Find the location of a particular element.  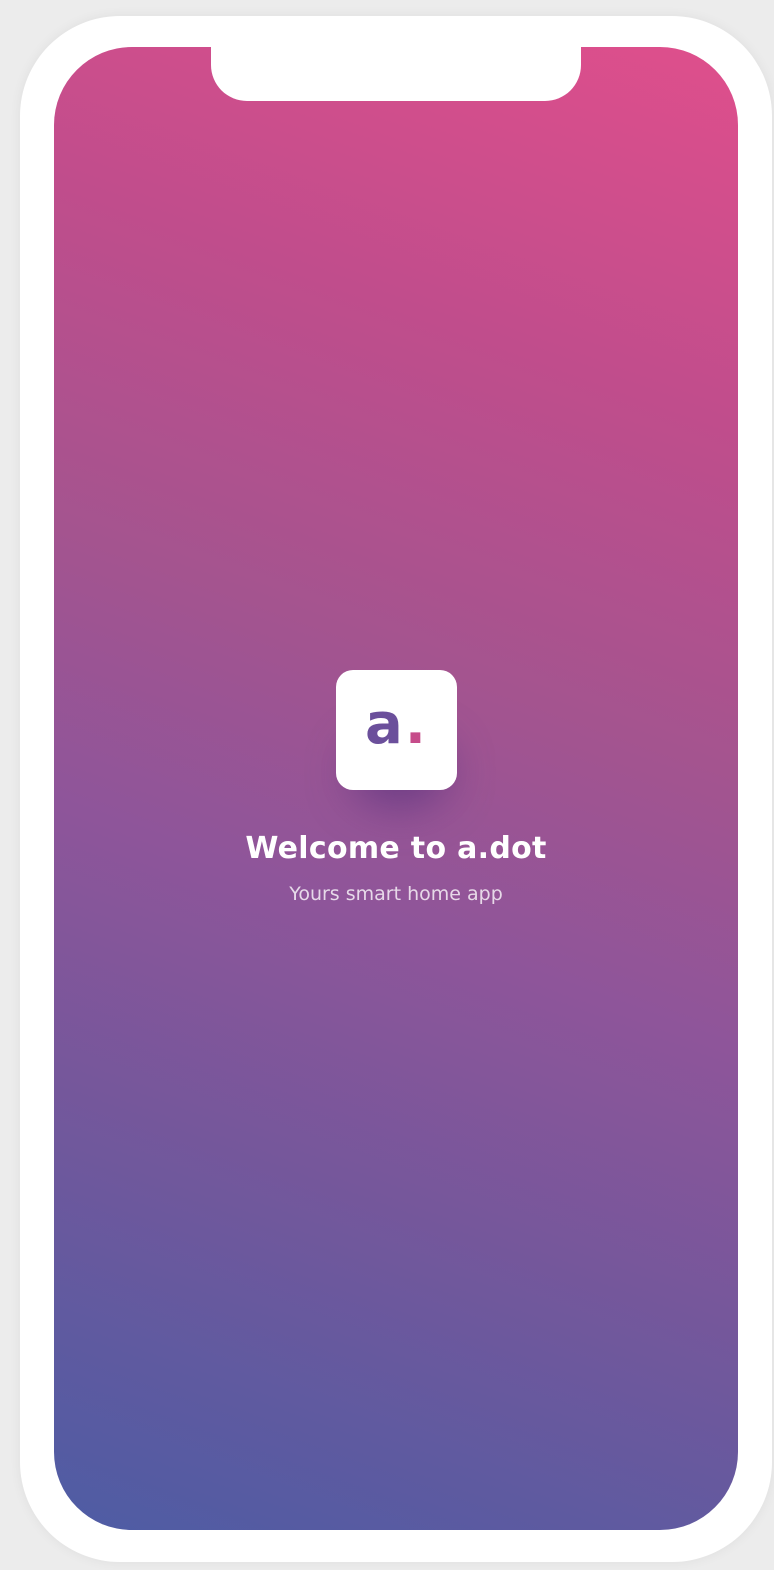

app-logo-mark: a. is located at coordinates (396, 725).